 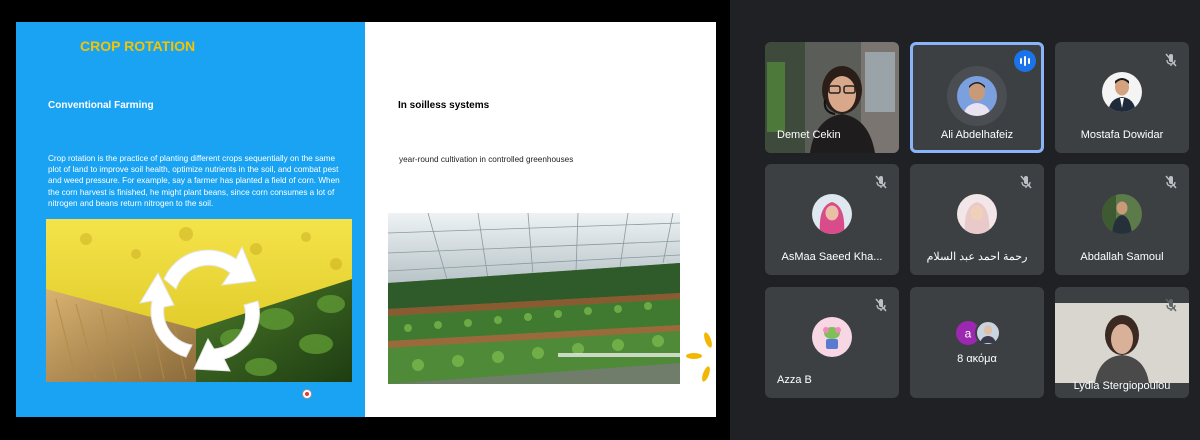 I want to click on participant-name: Ali Abdelhafeiz, so click(x=977, y=135).